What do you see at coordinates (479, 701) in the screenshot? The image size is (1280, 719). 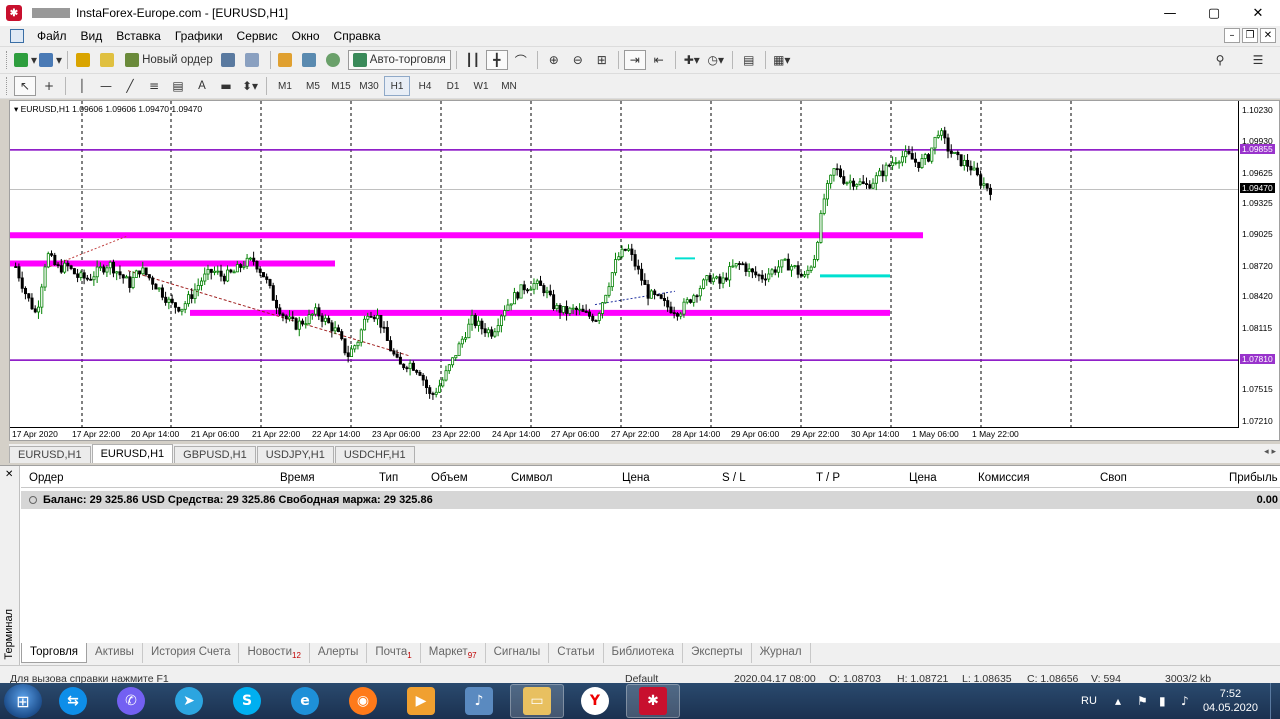 I see `volume-app-icon: ♪` at bounding box center [479, 701].